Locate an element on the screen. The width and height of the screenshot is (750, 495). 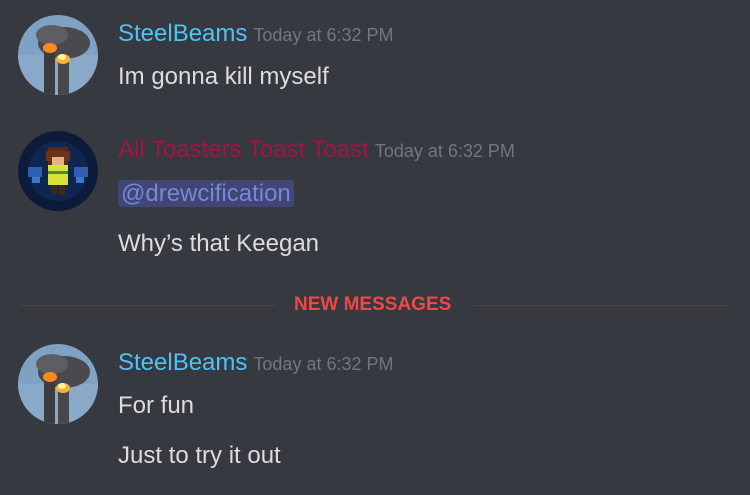
message-text: @drewcification is located at coordinates (206, 194).